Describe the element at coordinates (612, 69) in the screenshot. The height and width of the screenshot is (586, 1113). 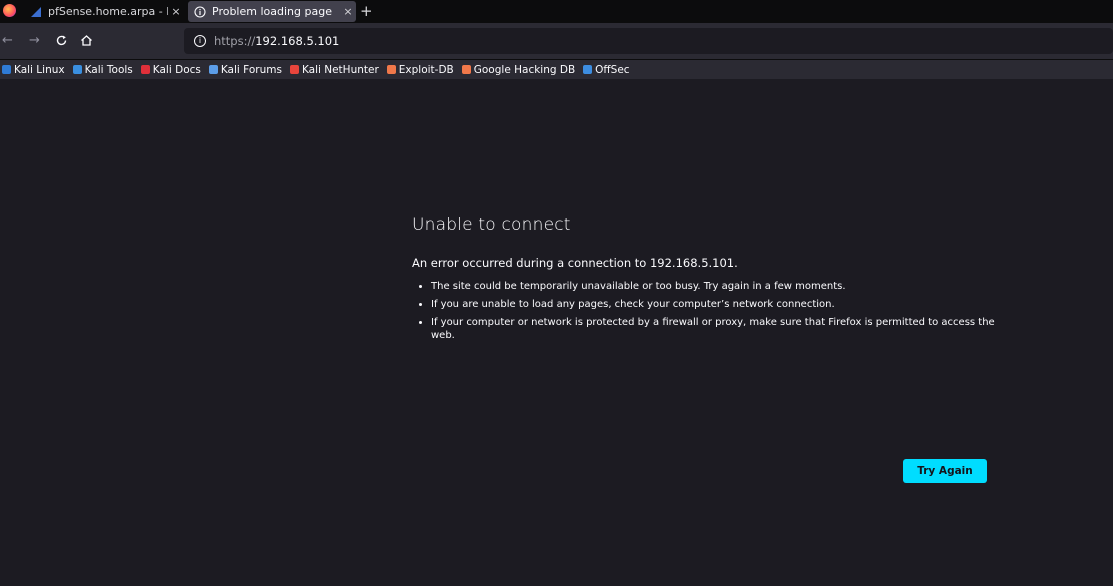
I see `bookmark-label: OffSec` at that location.